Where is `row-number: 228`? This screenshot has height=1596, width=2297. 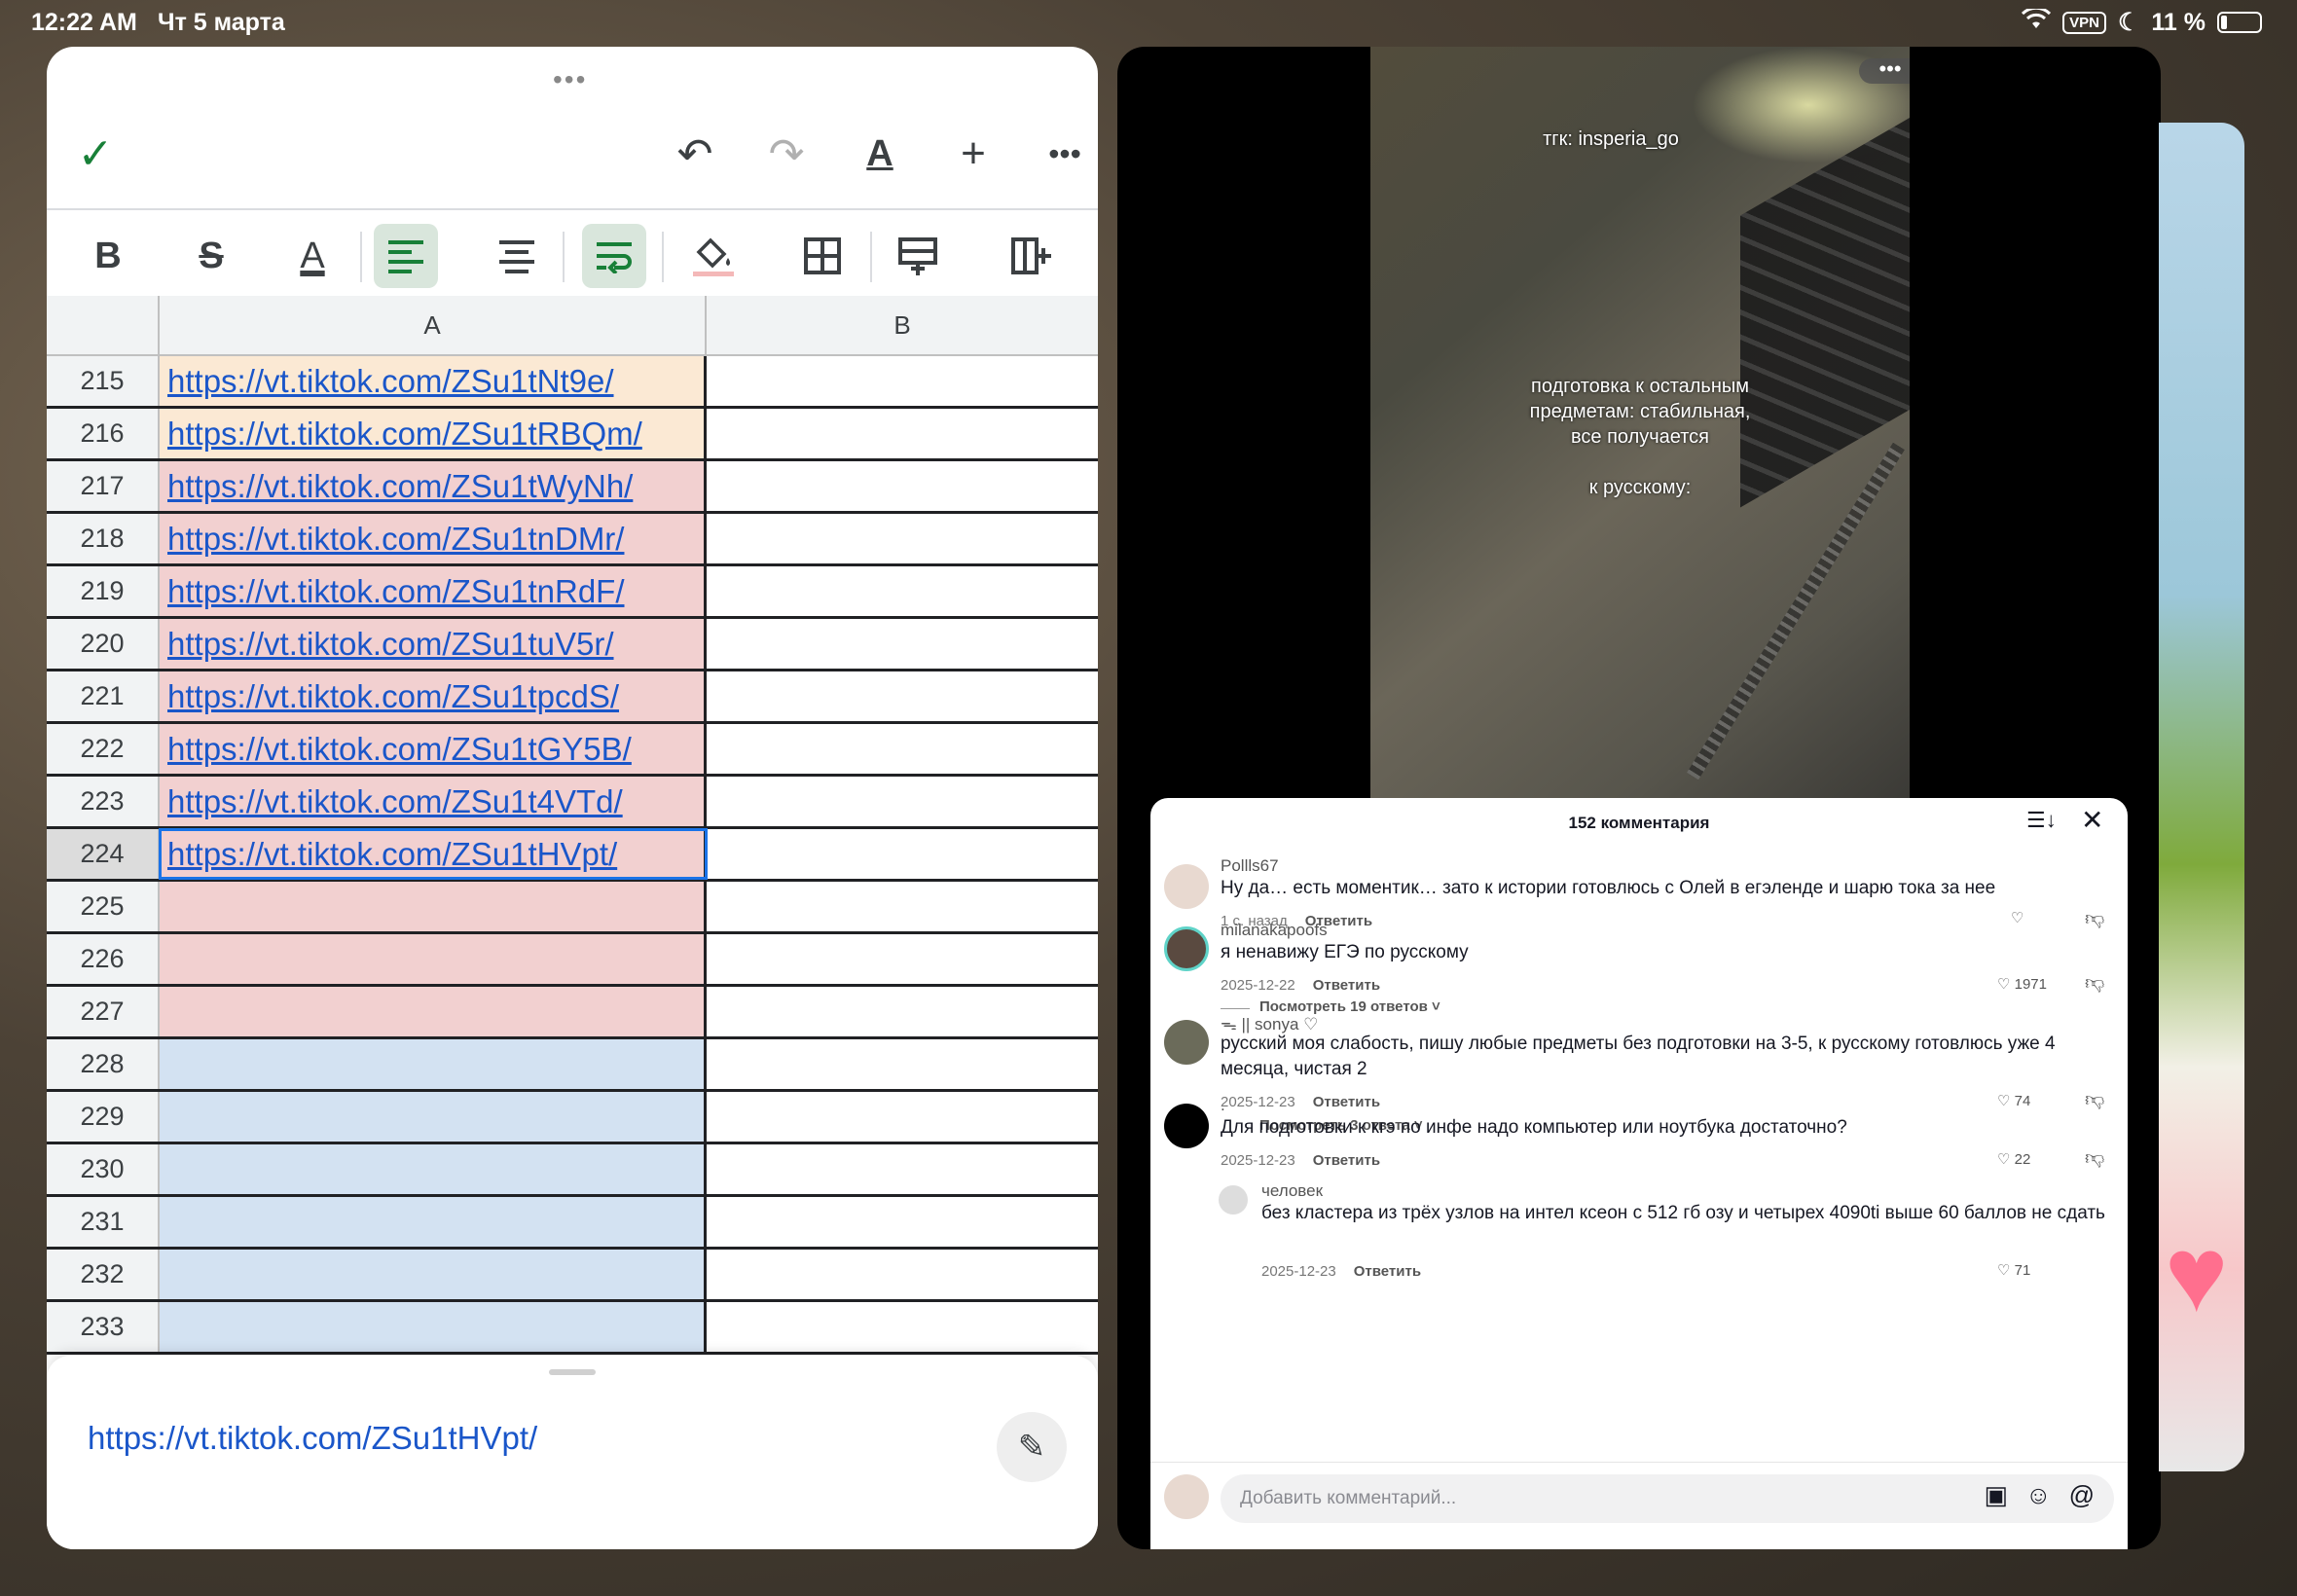 row-number: 228 is located at coordinates (103, 1064).